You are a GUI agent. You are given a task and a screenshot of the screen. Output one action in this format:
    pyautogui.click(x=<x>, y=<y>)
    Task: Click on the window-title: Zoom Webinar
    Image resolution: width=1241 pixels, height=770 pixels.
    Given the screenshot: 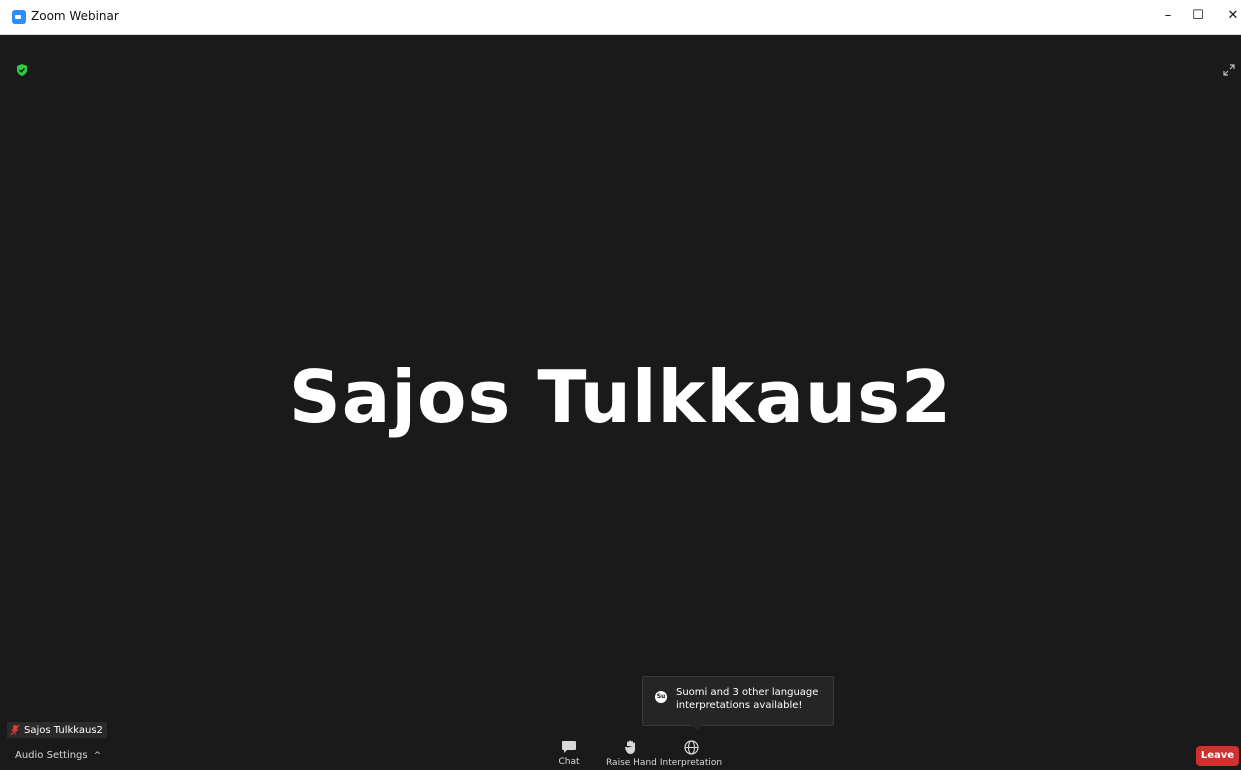 What is the action you would take?
    pyautogui.click(x=75, y=16)
    